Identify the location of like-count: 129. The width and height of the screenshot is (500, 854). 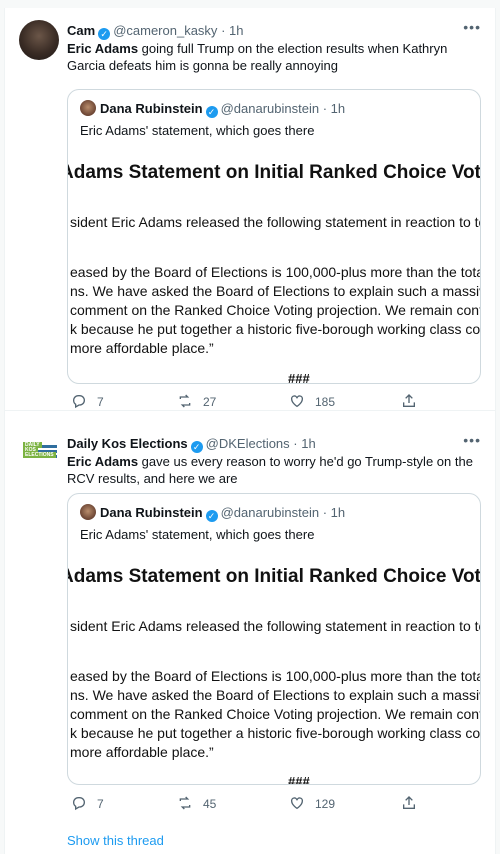
(325, 804).